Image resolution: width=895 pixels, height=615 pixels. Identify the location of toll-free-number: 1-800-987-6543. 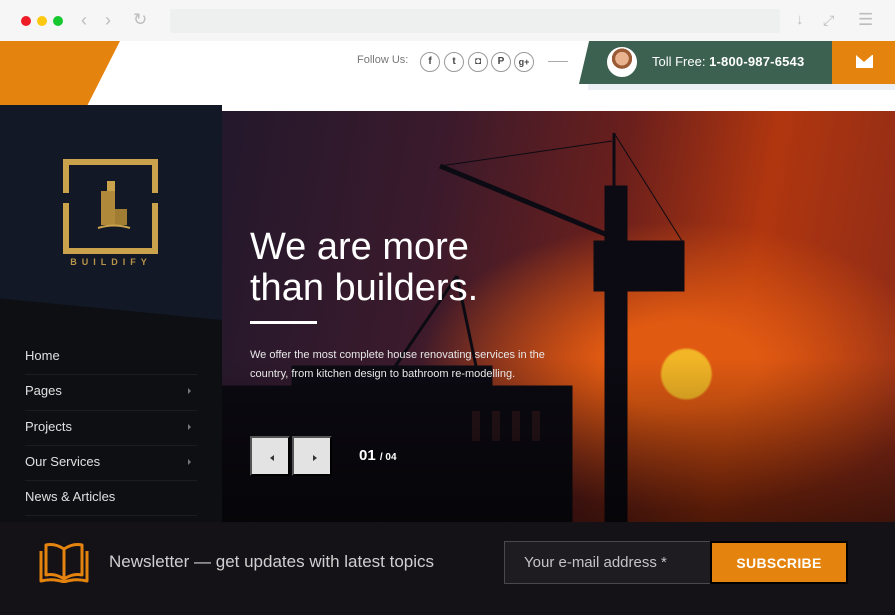
(756, 61).